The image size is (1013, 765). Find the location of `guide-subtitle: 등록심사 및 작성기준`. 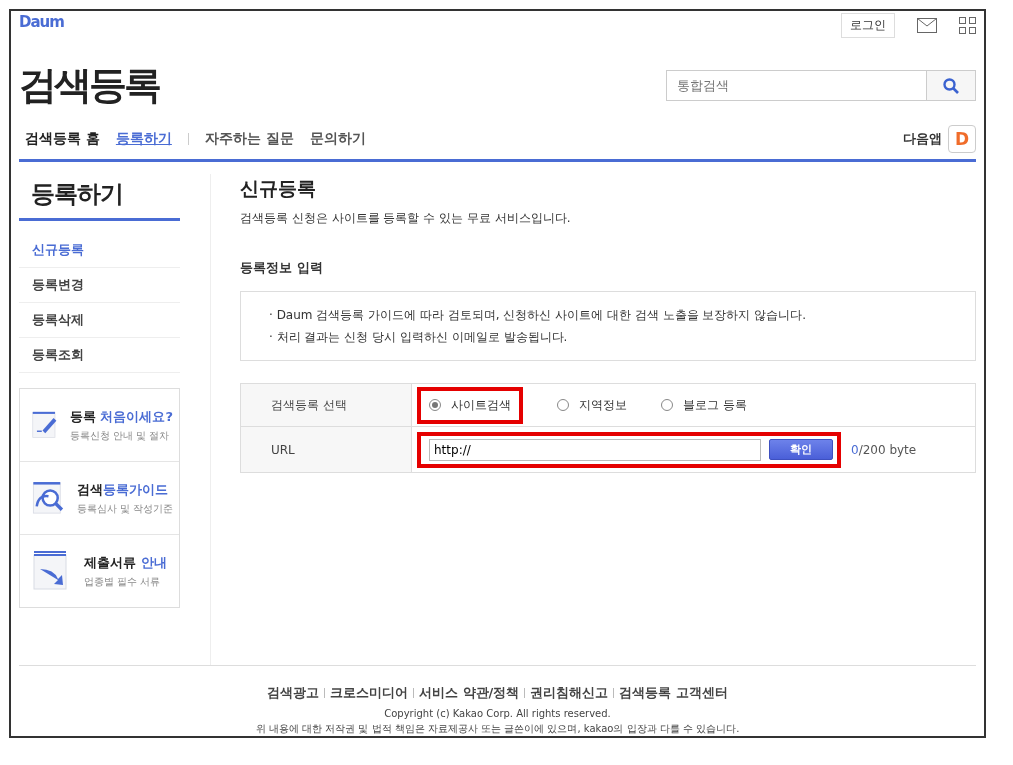

guide-subtitle: 등록심사 및 작성기준 is located at coordinates (124, 508).